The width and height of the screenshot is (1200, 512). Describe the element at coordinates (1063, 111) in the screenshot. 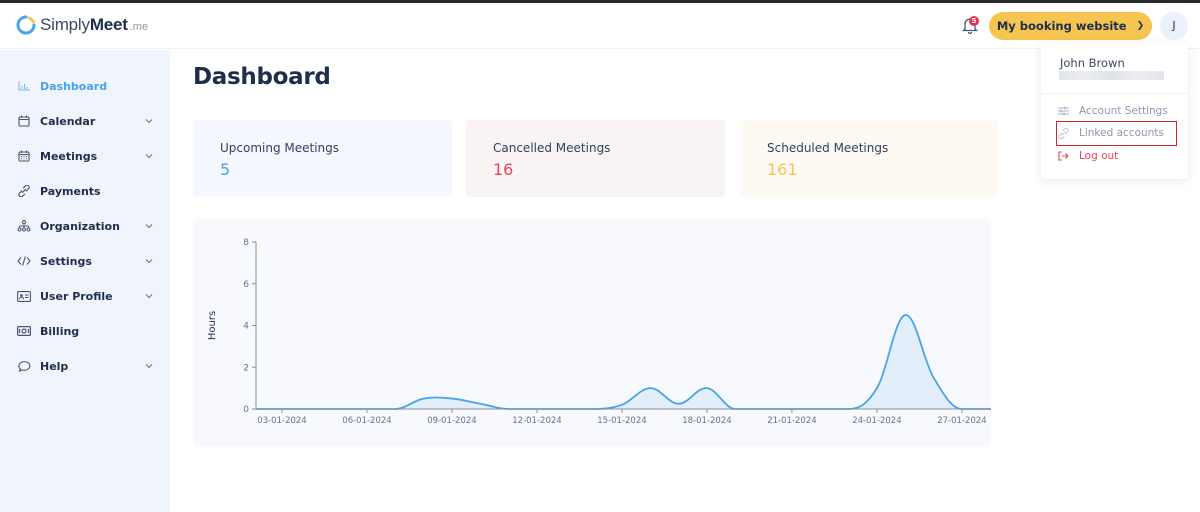

I see `sliders-icon` at that location.